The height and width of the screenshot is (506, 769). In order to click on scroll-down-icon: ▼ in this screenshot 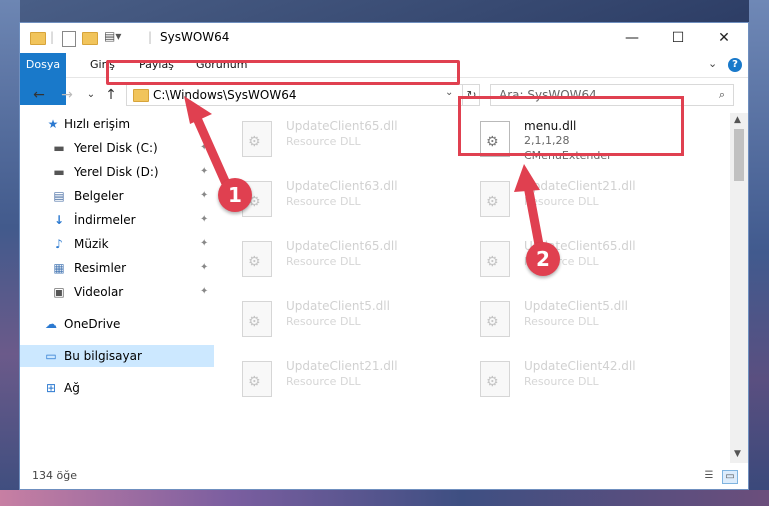, I will do `click(737, 454)`.